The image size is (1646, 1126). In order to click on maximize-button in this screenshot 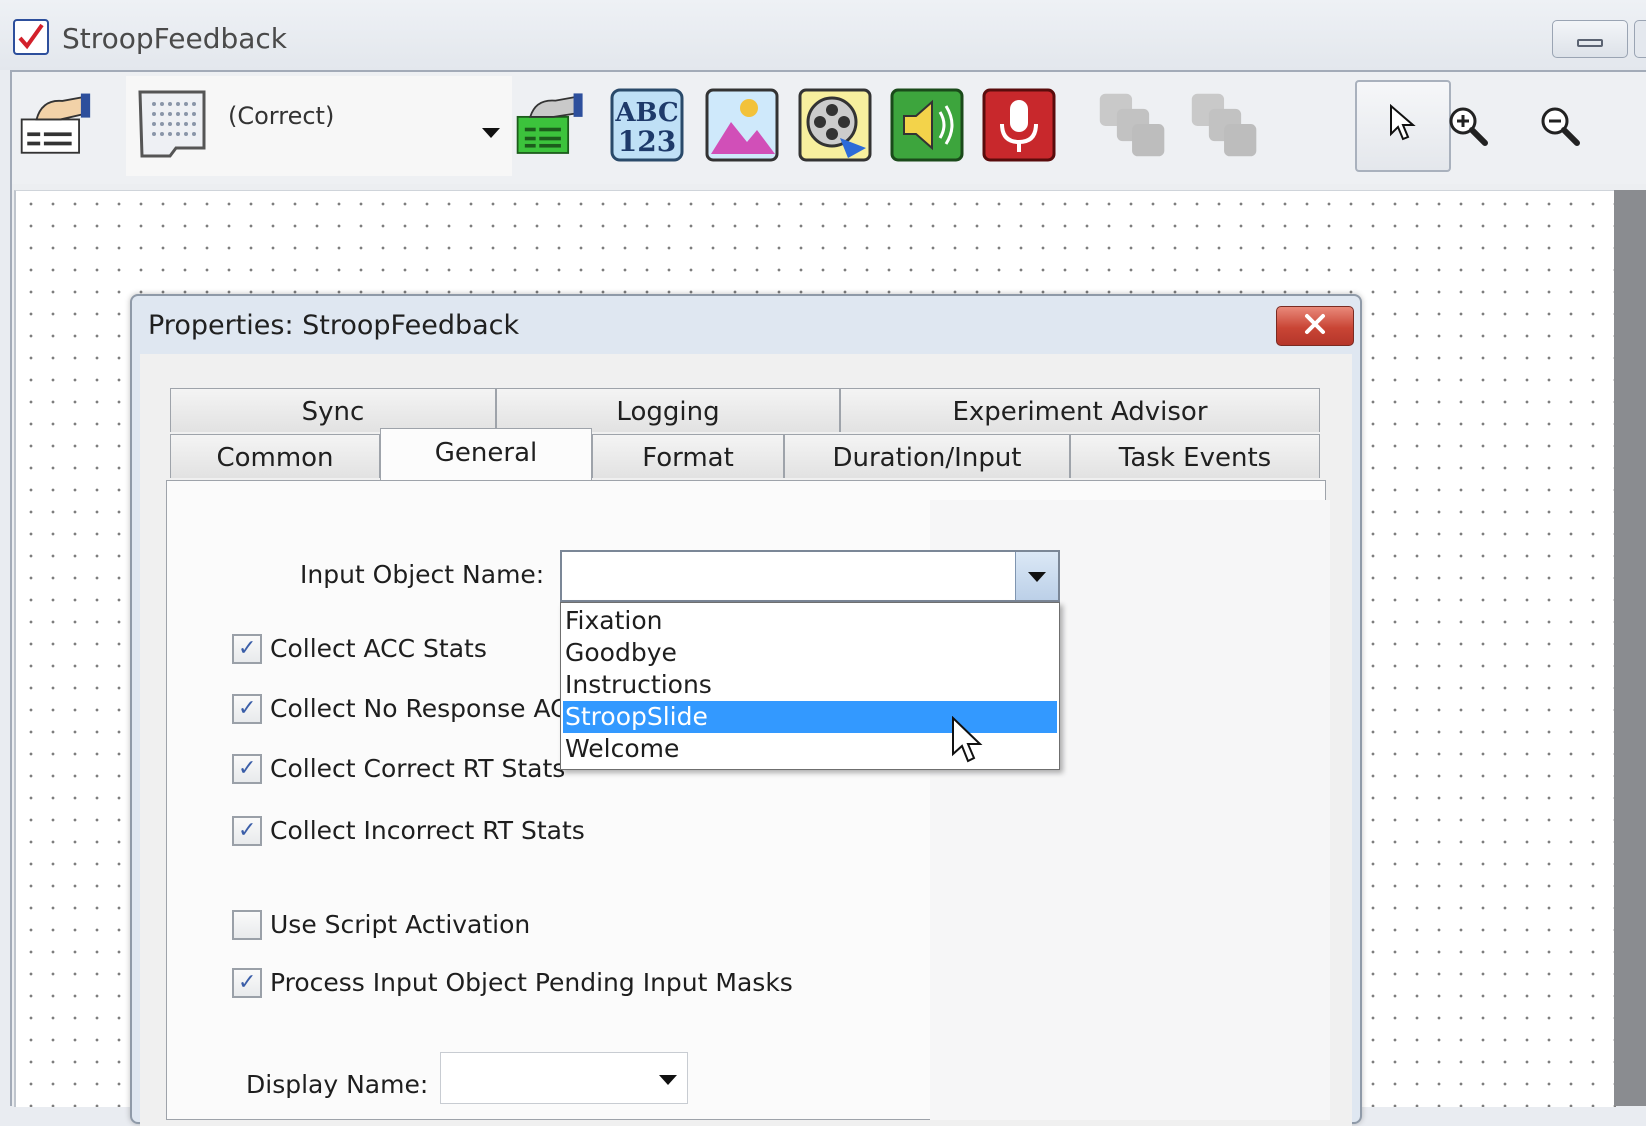, I will do `click(1640, 39)`.